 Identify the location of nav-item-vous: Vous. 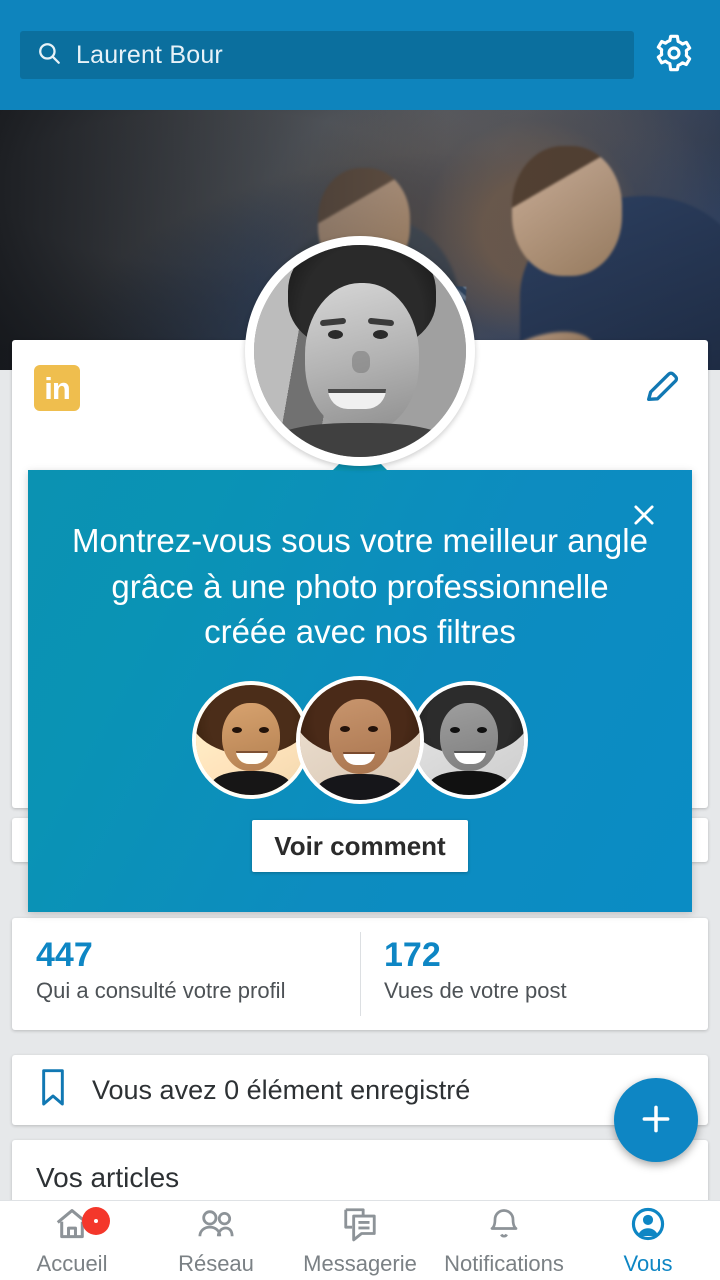
(648, 1240).